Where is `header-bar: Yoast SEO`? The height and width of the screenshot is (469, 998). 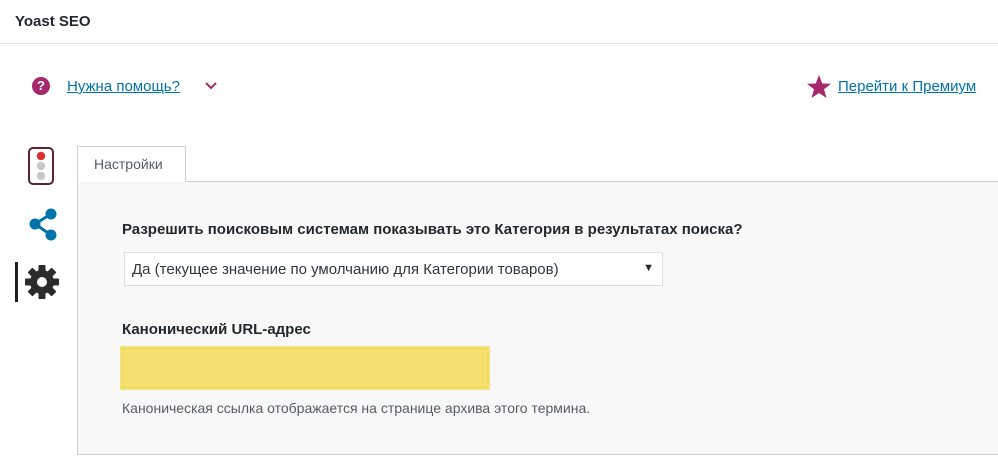
header-bar: Yoast SEO is located at coordinates (499, 22).